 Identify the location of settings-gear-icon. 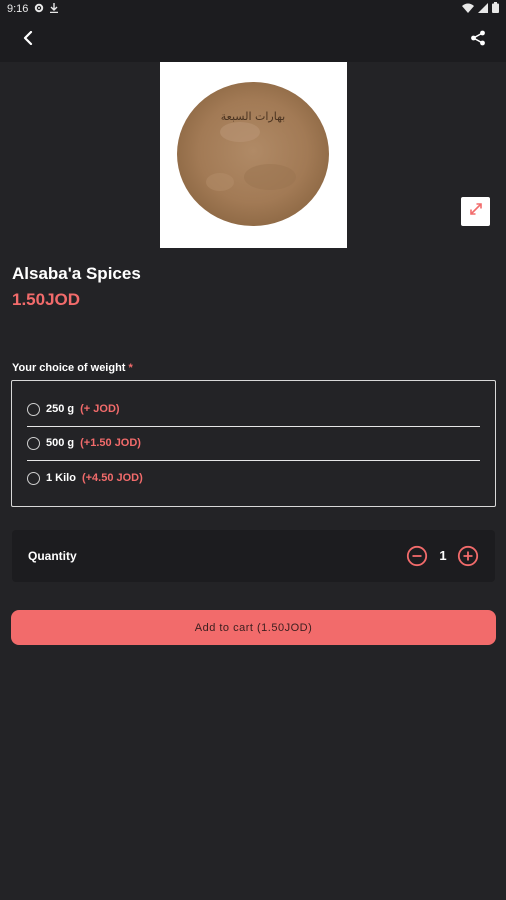
(39, 9).